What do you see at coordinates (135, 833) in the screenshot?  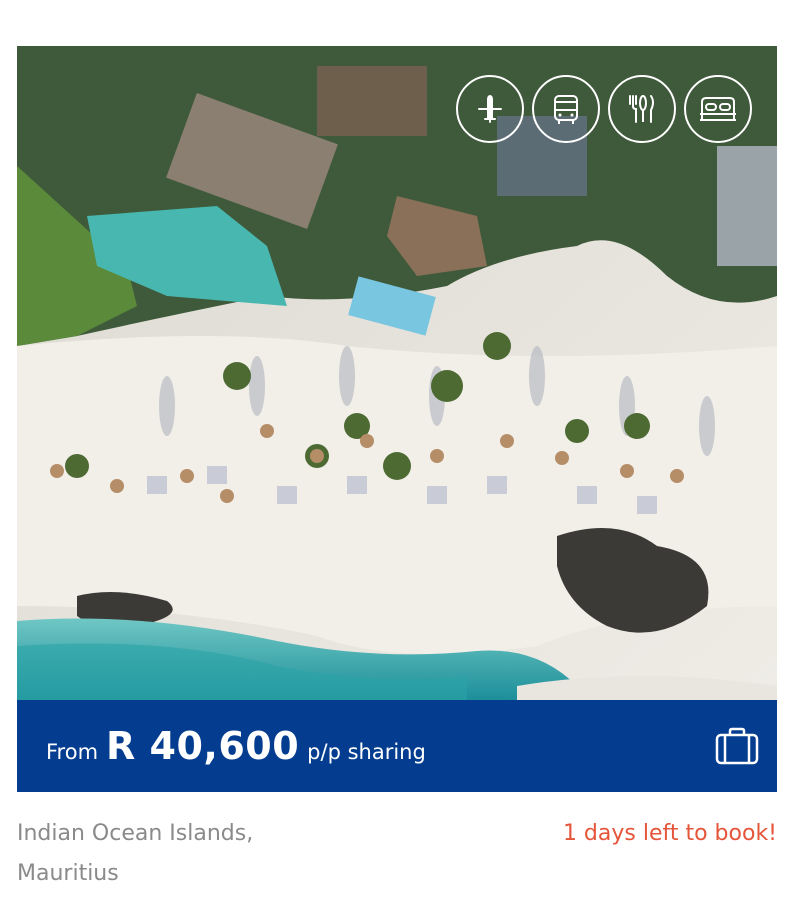 I see `location-region: Indian Ocean Islands,` at bounding box center [135, 833].